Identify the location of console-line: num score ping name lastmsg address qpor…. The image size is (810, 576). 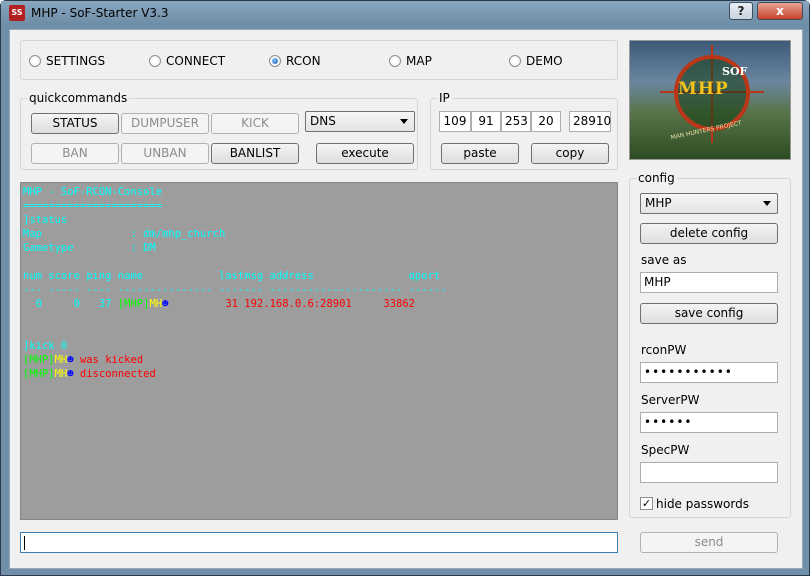
(232, 276).